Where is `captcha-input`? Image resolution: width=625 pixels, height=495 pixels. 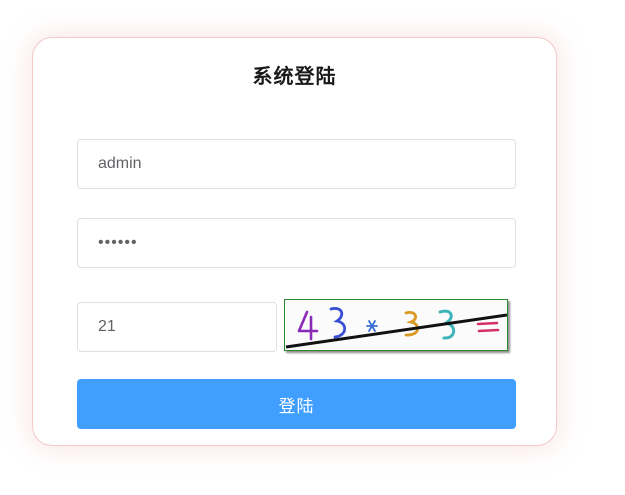
captcha-input is located at coordinates (177, 327).